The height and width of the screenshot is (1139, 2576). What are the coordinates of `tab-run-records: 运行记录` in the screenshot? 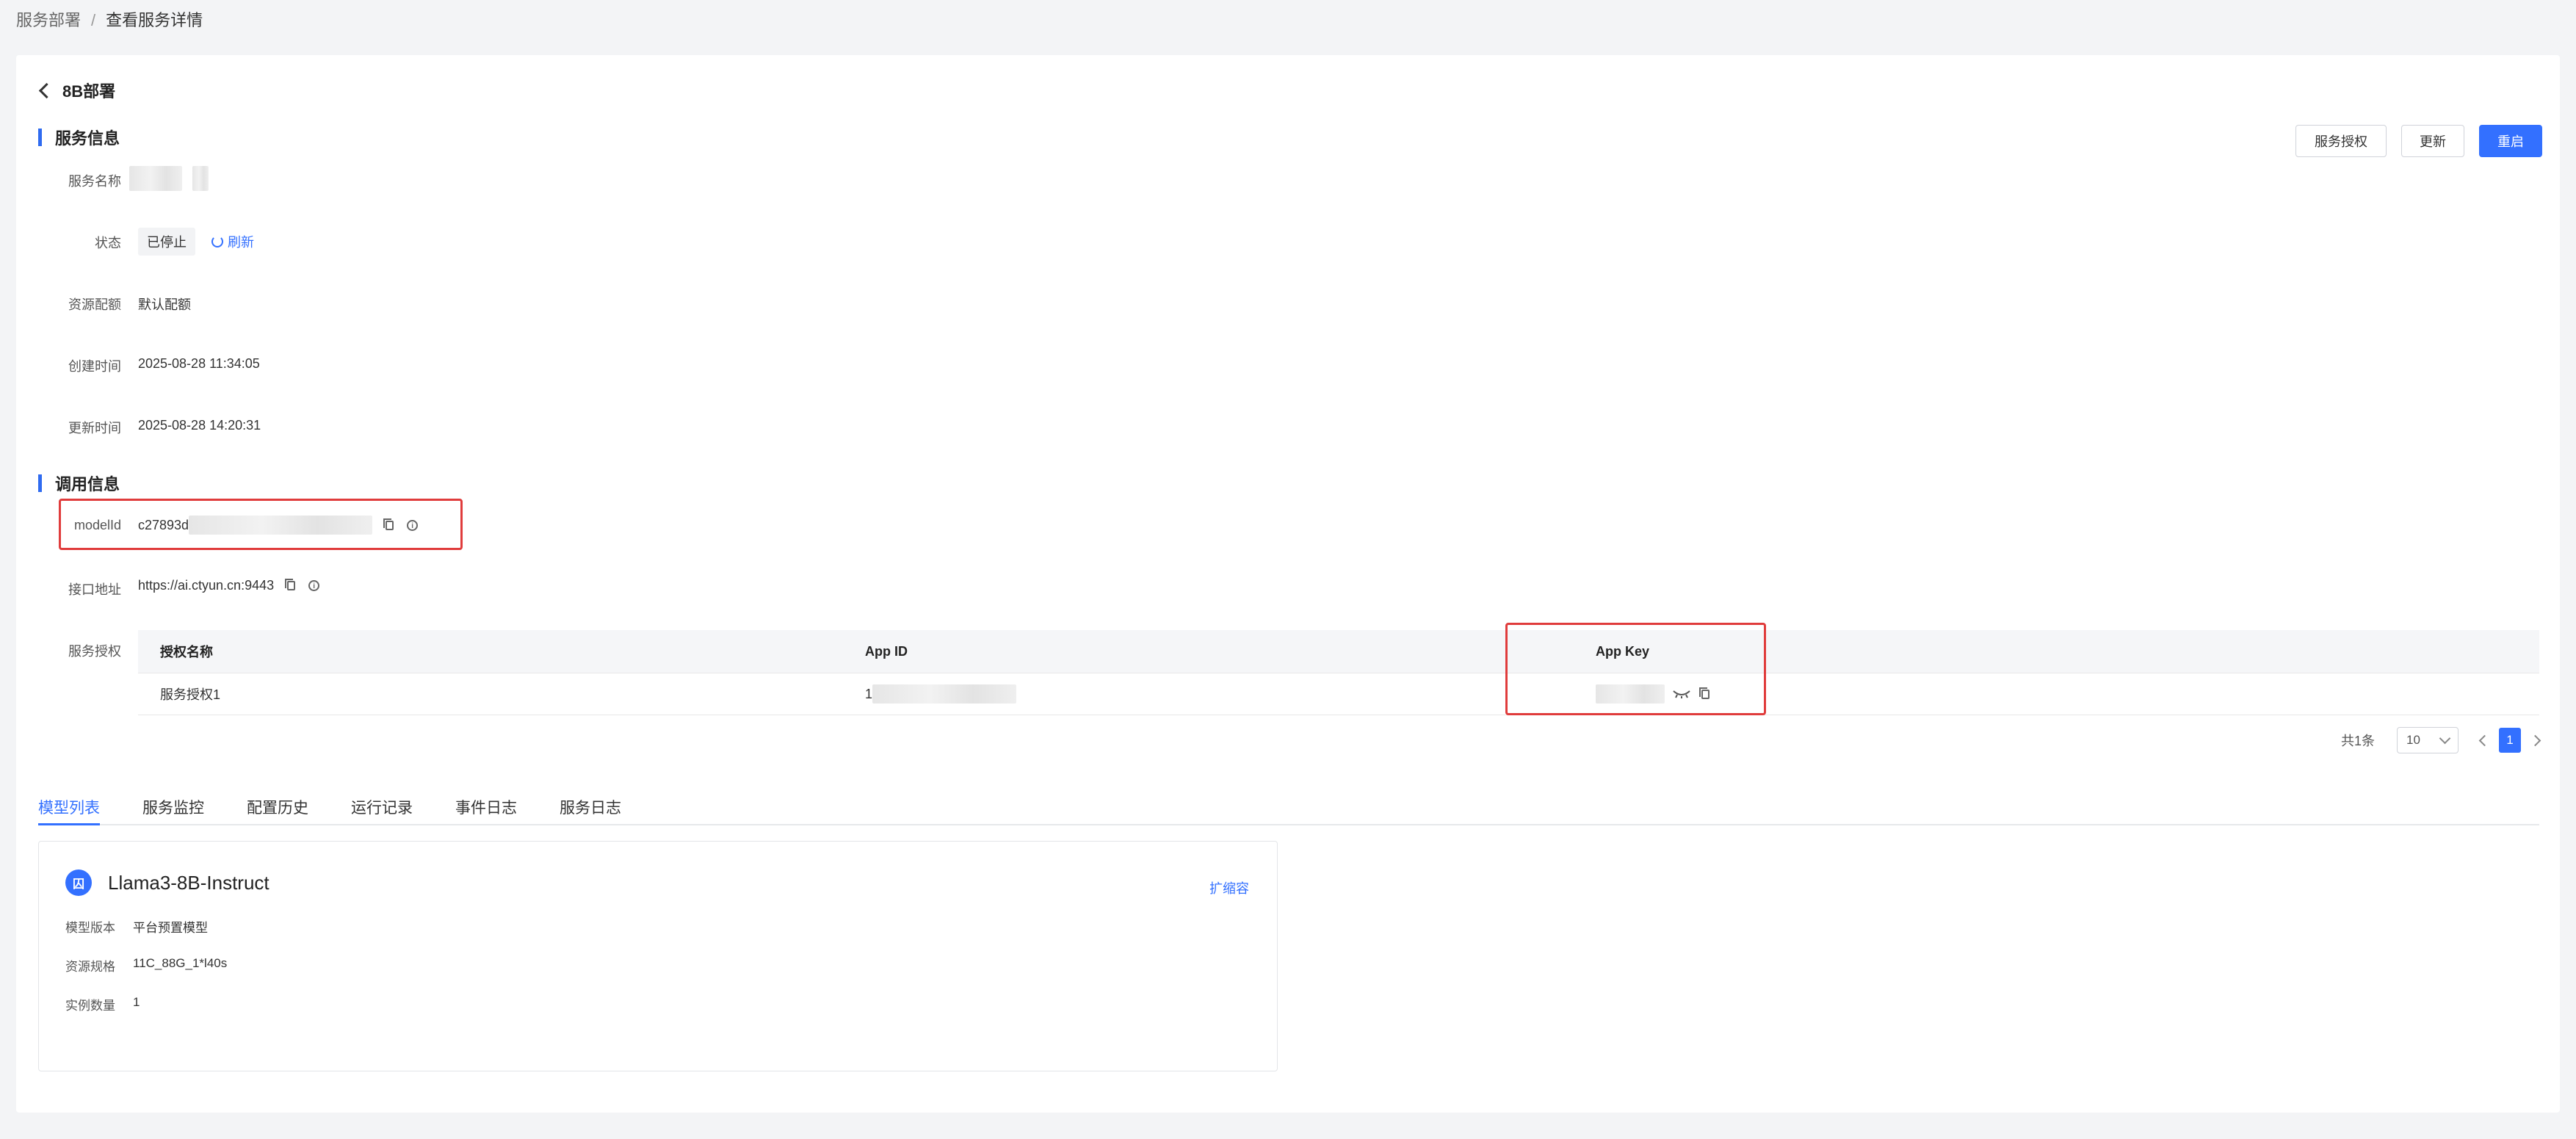 It's located at (382, 808).